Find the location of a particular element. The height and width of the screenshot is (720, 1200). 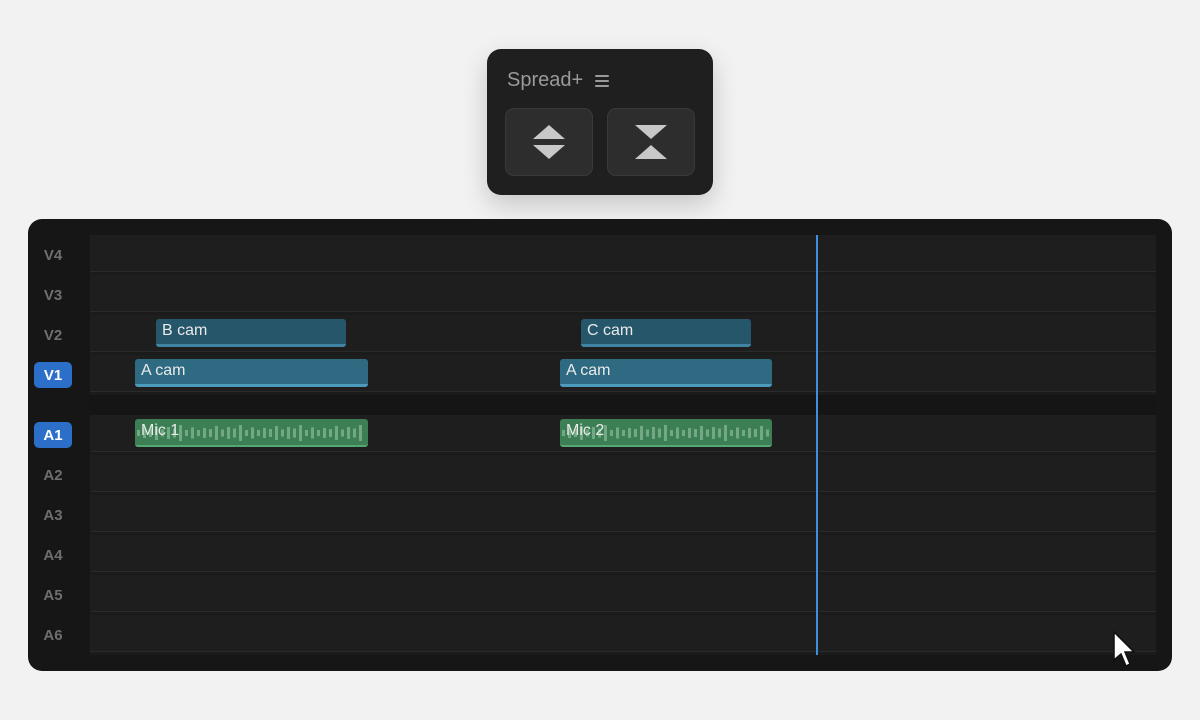

track-label-a3: A3 is located at coordinates (53, 515).